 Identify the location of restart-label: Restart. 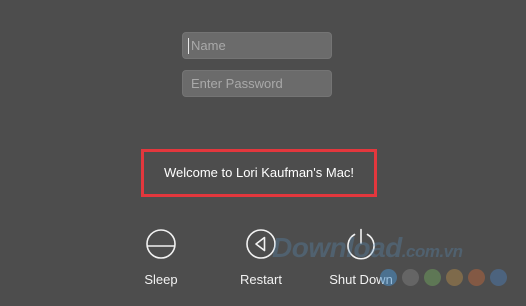
(261, 279).